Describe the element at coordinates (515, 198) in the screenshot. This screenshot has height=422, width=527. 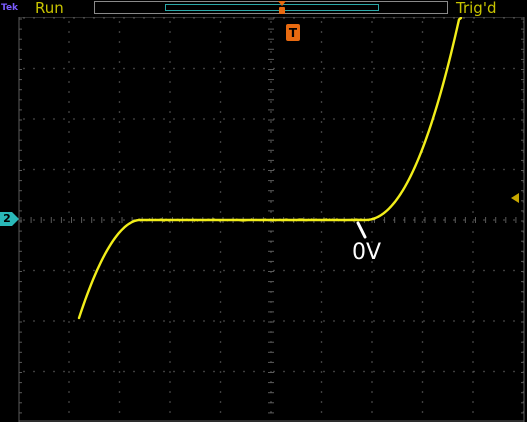
I see `trigger-level-icon` at that location.